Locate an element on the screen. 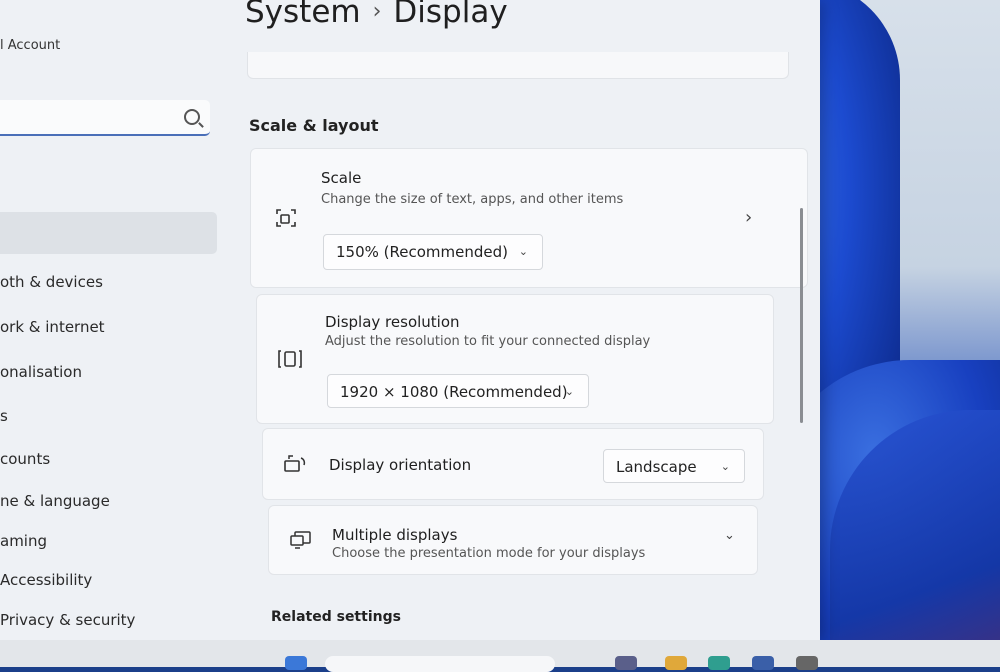 Image resolution: width=1000 pixels, height=672 pixels. breadcrumb-parent: System is located at coordinates (303, 15).